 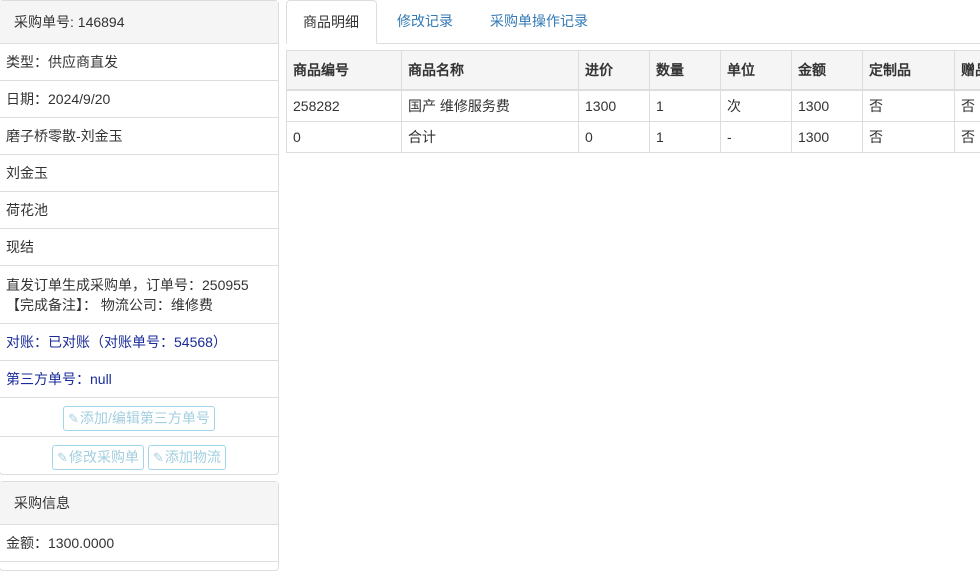 What do you see at coordinates (344, 106) in the screenshot?
I see `cell-code: 258282` at bounding box center [344, 106].